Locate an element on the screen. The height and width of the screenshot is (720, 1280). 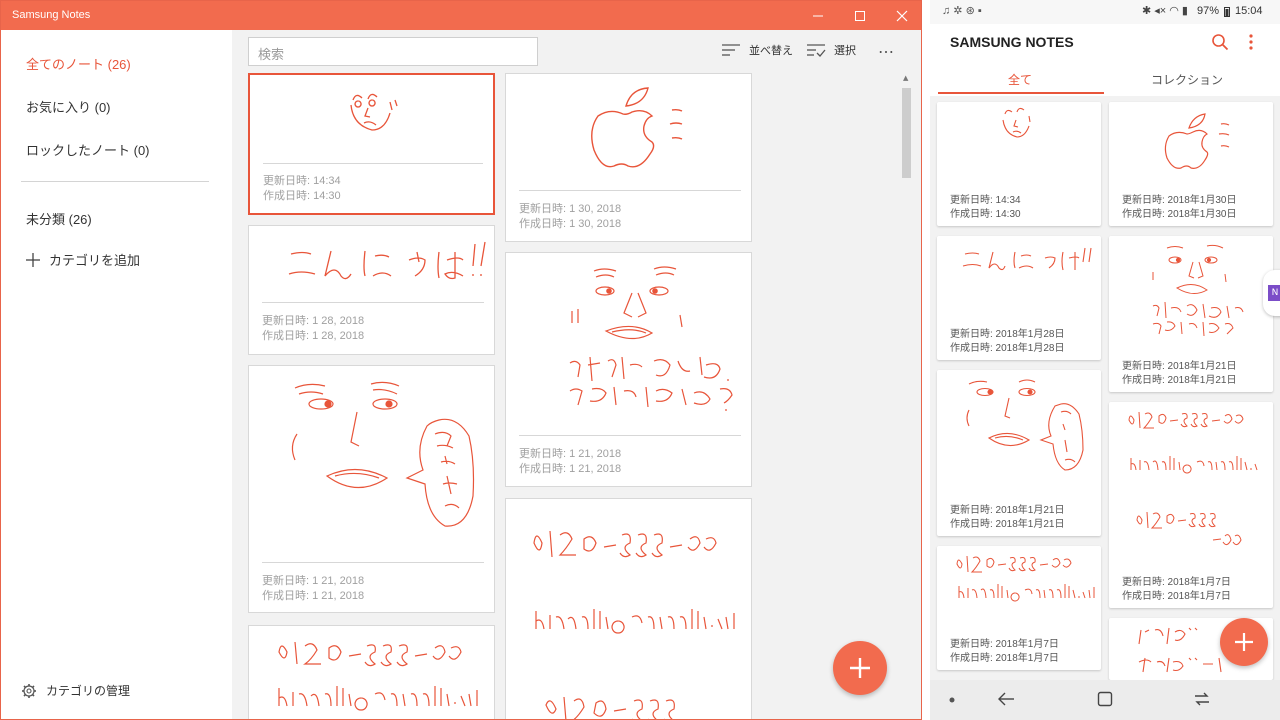
back-icon is located at coordinates (1006, 699).